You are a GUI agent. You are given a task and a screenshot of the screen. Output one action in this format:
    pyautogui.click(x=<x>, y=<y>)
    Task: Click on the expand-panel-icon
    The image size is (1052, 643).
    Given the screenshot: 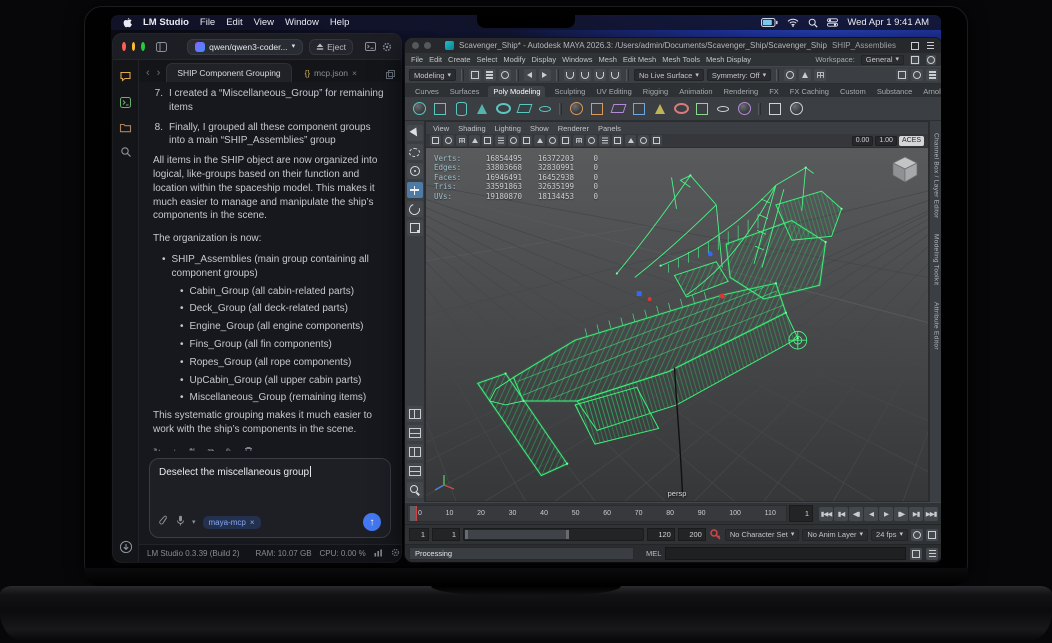 What is the action you would take?
    pyautogui.click(x=390, y=76)
    